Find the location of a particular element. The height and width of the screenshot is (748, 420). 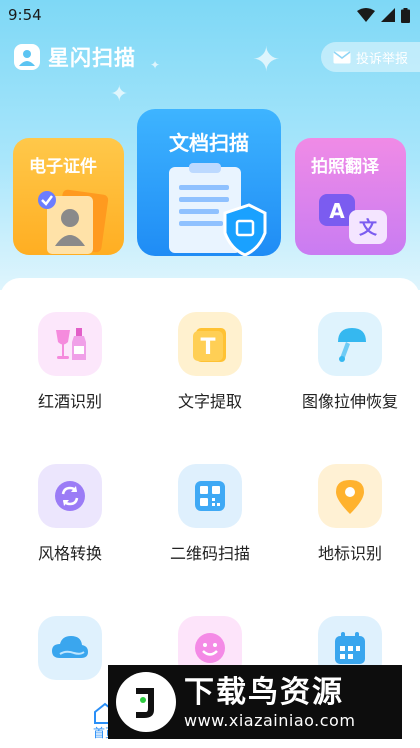

svg-text: 文 is located at coordinates (368, 228).